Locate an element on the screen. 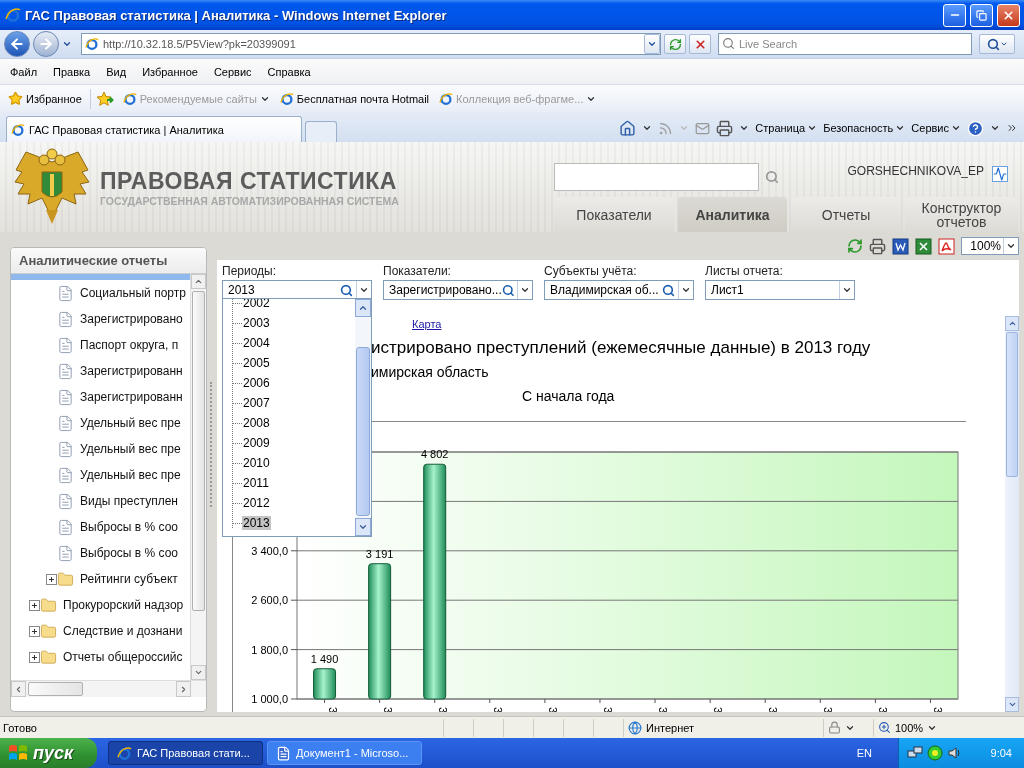 This screenshot has height=768, width=1024. favorites-button: Избранное is located at coordinates (45, 98).